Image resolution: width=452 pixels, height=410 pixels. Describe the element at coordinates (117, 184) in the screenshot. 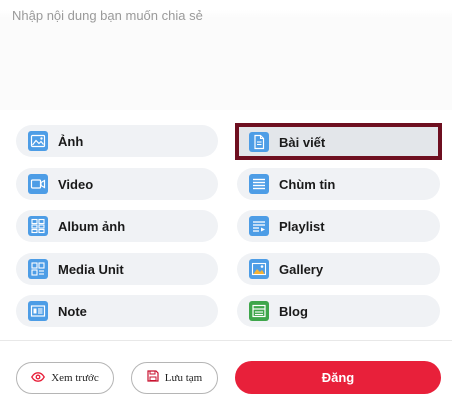

I see `type-video-button: Video` at that location.